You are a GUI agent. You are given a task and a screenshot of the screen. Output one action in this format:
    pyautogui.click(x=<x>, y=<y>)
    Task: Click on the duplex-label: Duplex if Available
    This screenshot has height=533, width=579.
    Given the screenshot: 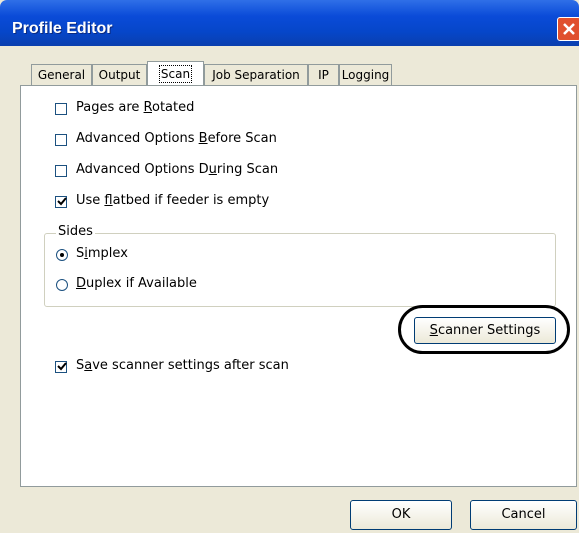 What is the action you would take?
    pyautogui.click(x=136, y=283)
    